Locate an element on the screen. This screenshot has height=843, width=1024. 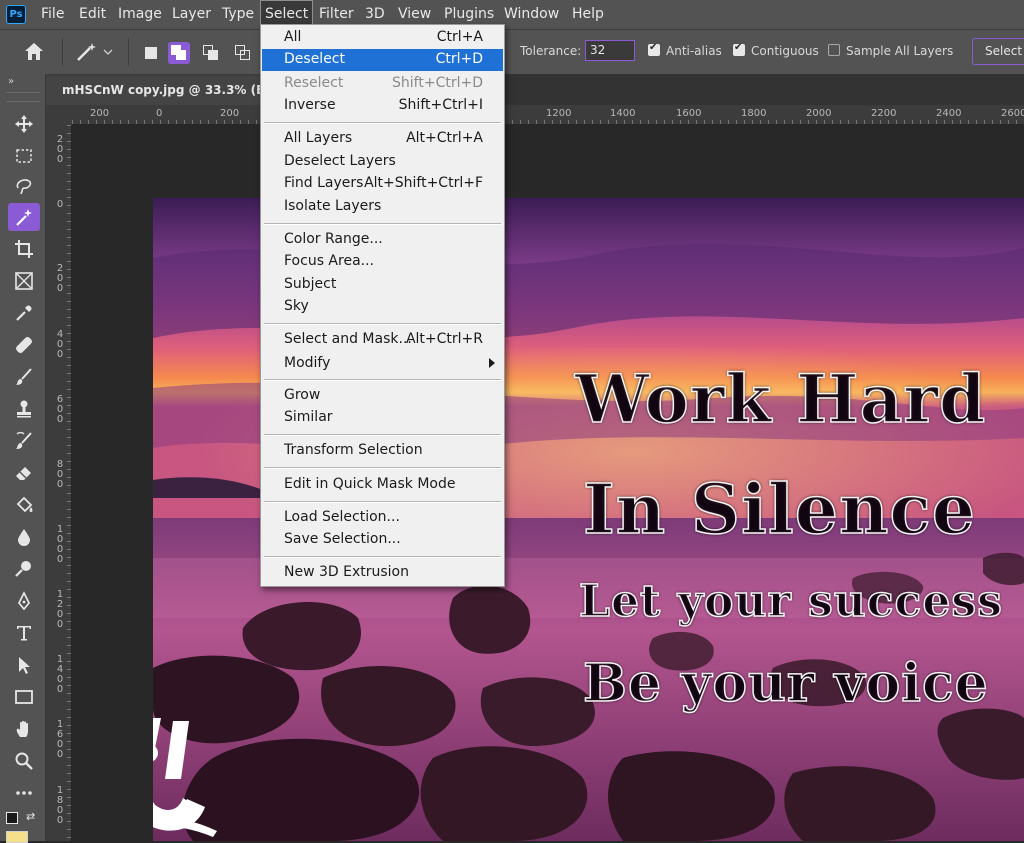
menu-item-find-layers: Find Layers Alt+Shift+Ctrl+F is located at coordinates (382, 184).